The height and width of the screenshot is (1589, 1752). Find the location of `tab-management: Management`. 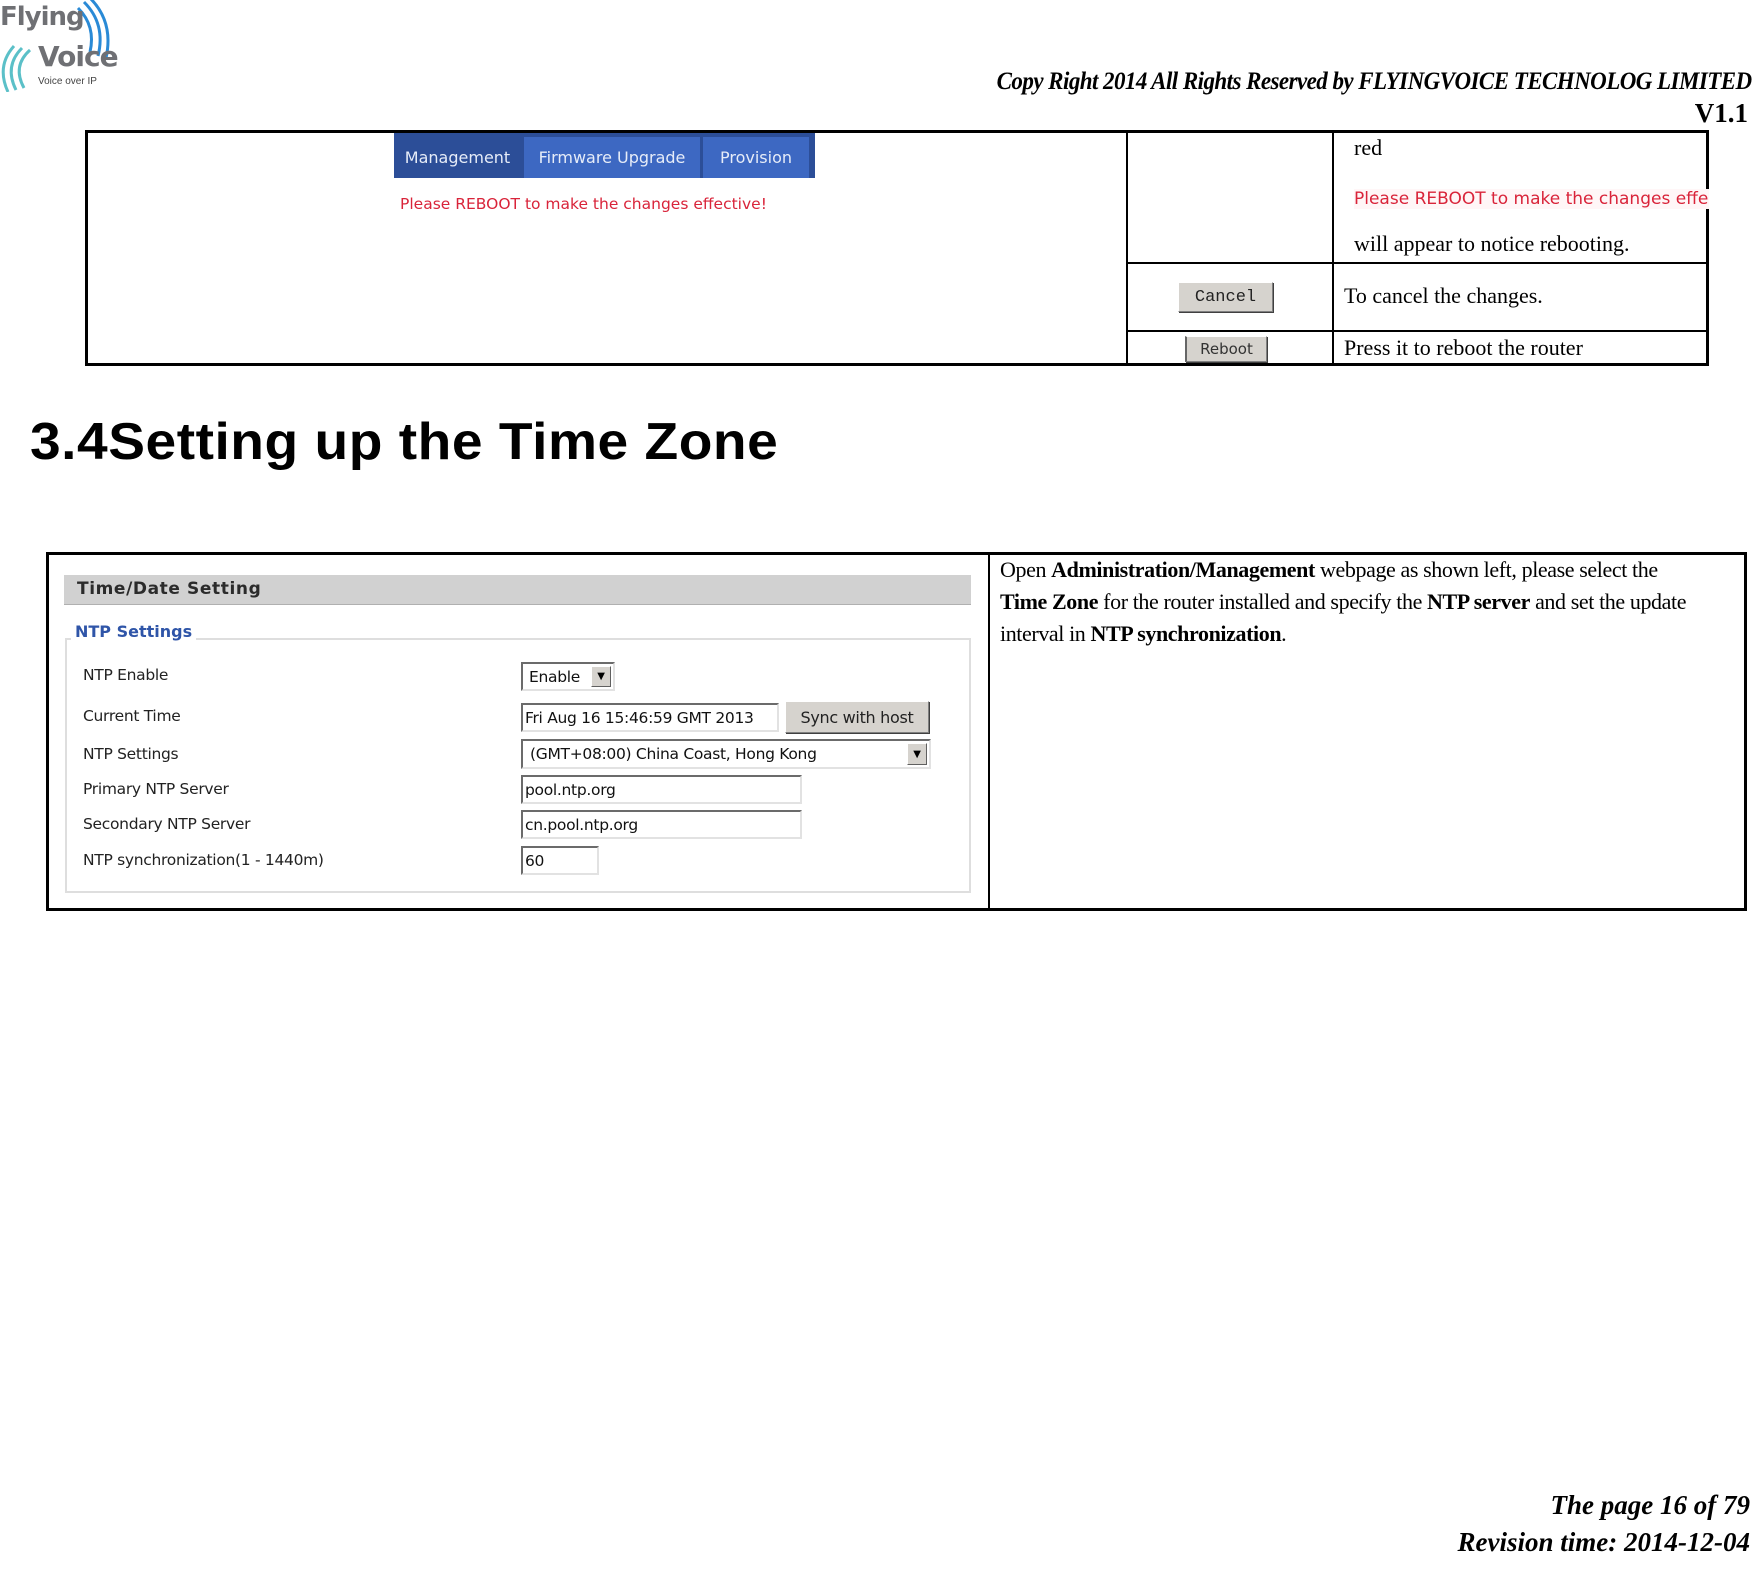

tab-management: Management is located at coordinates (457, 157).